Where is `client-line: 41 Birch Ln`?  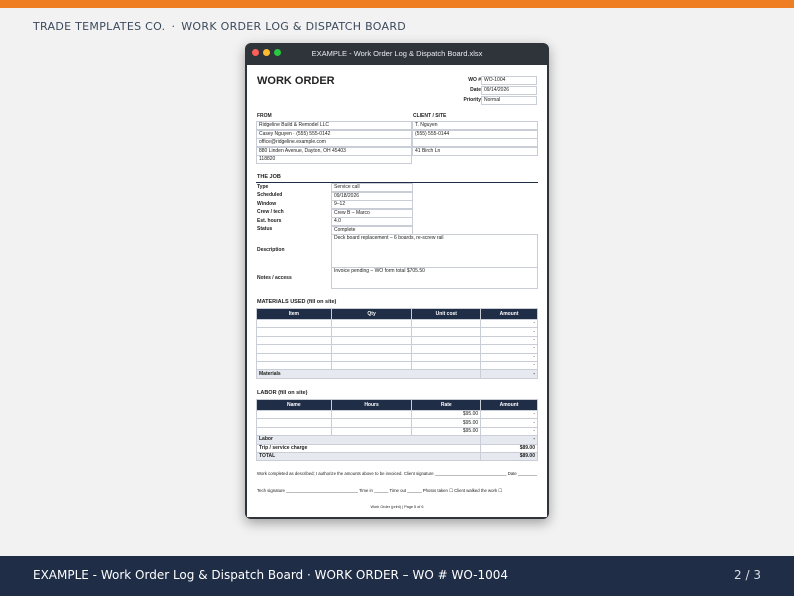
client-line: 41 Birch Ln is located at coordinates (475, 151).